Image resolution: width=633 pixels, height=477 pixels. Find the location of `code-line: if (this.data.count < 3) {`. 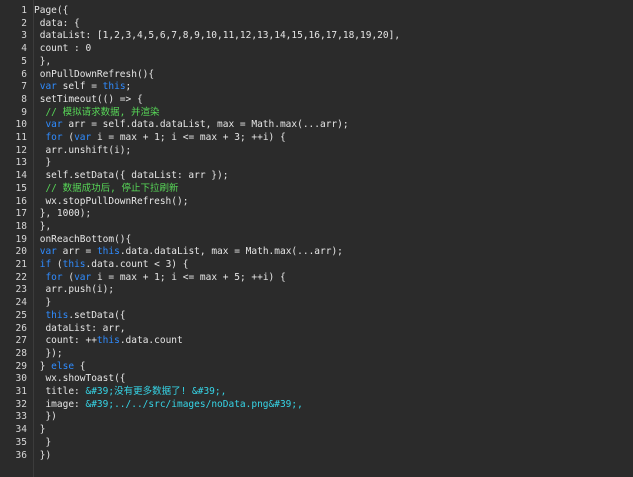

code-line: if (this.data.count < 3) { is located at coordinates (333, 265).